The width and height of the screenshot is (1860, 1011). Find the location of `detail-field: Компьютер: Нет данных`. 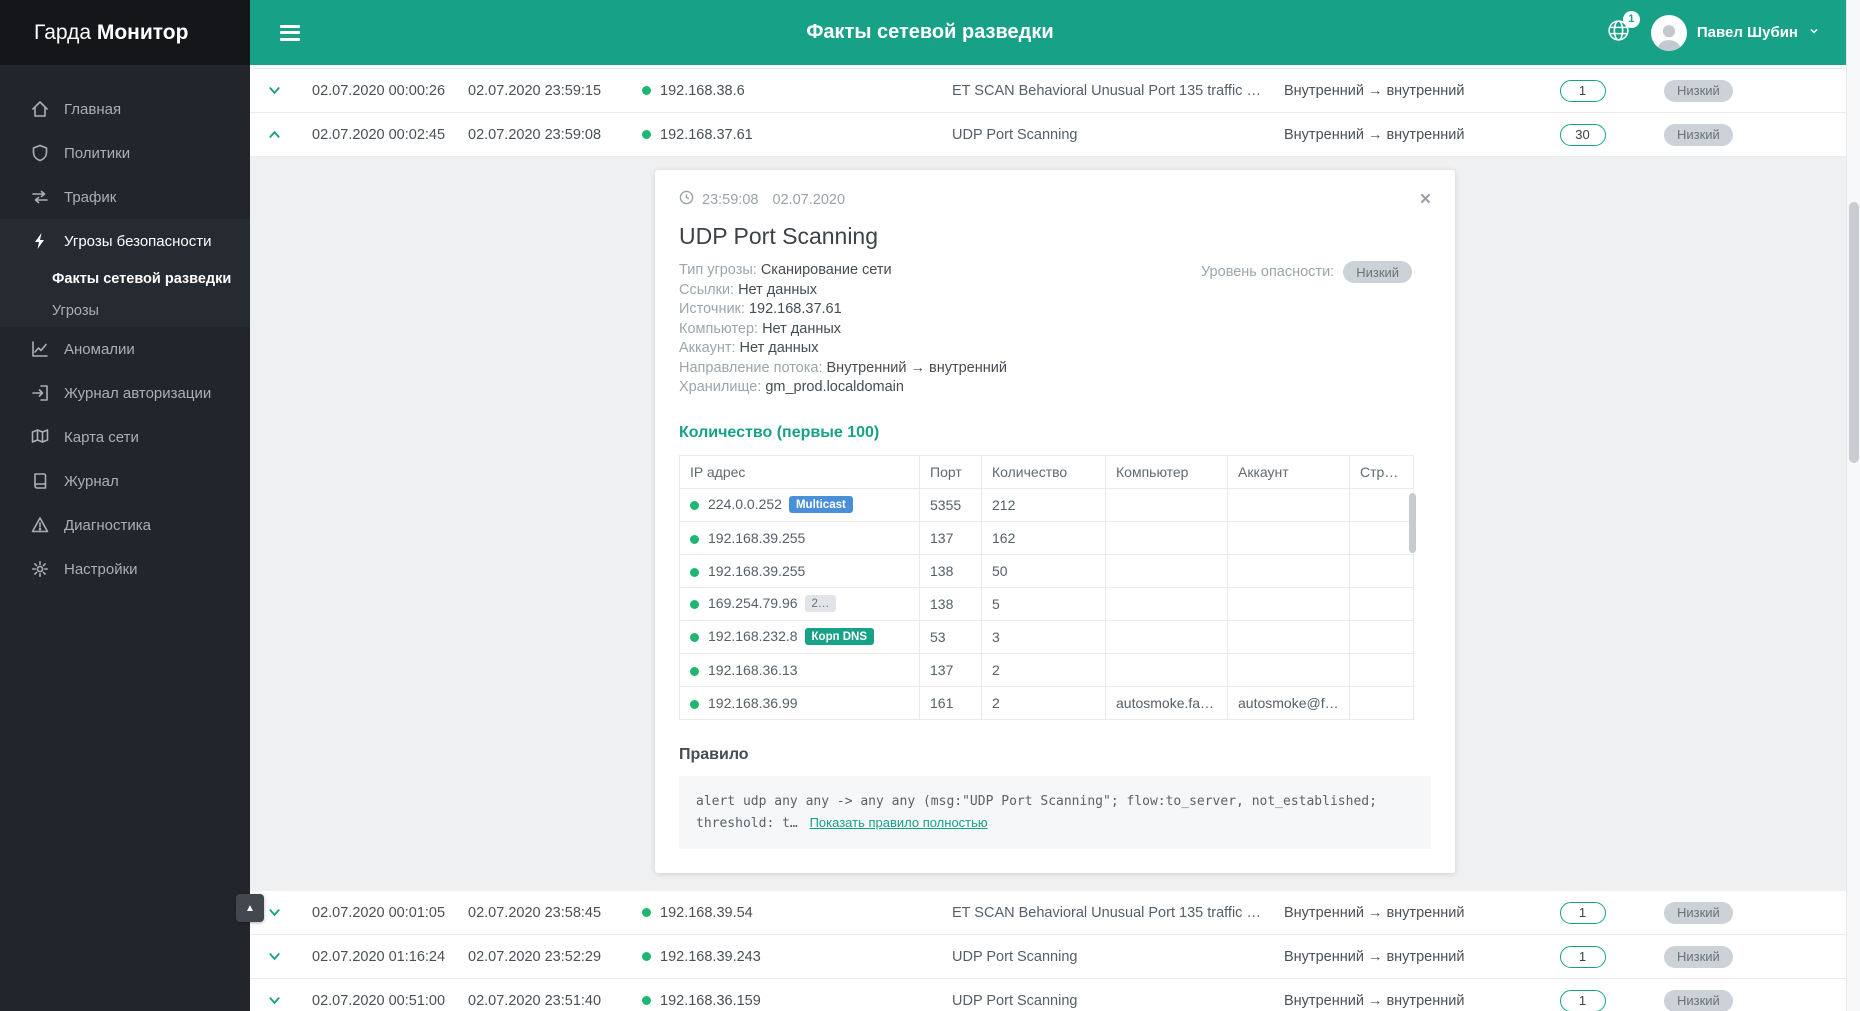

detail-field: Компьютер: Нет данных is located at coordinates (940, 330).